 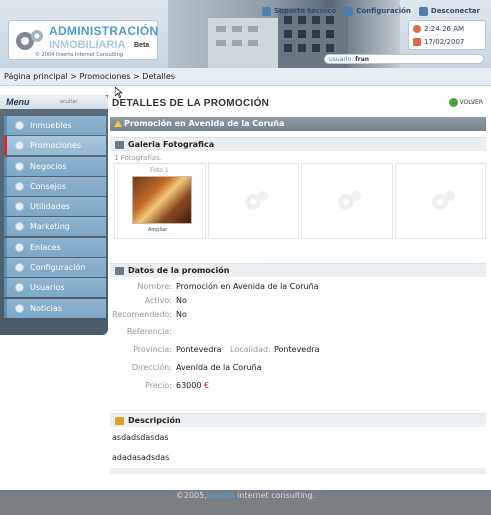 What do you see at coordinates (55, 268) in the screenshot?
I see `menu-item-configuracion: Configuración` at bounding box center [55, 268].